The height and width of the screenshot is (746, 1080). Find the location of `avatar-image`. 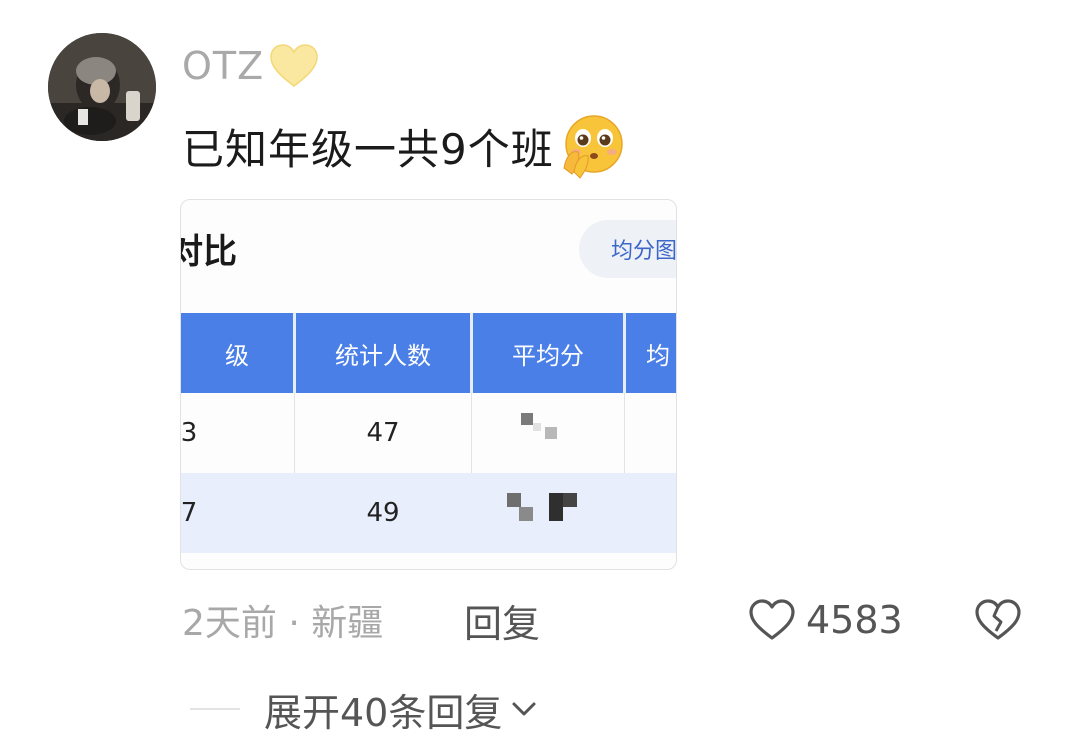

avatar-image is located at coordinates (102, 87).